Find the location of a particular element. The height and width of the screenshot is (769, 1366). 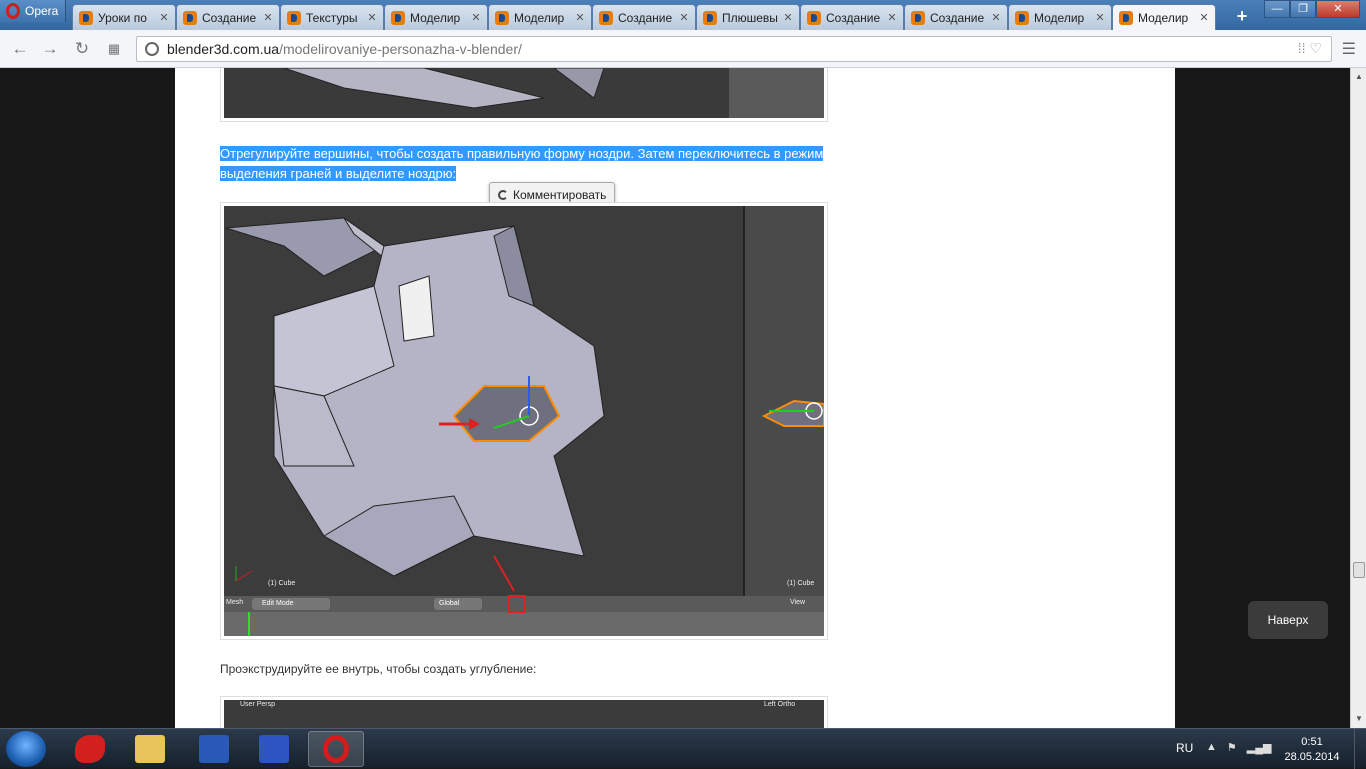

left-ortho-label: Left Ortho is located at coordinates (780, 704).